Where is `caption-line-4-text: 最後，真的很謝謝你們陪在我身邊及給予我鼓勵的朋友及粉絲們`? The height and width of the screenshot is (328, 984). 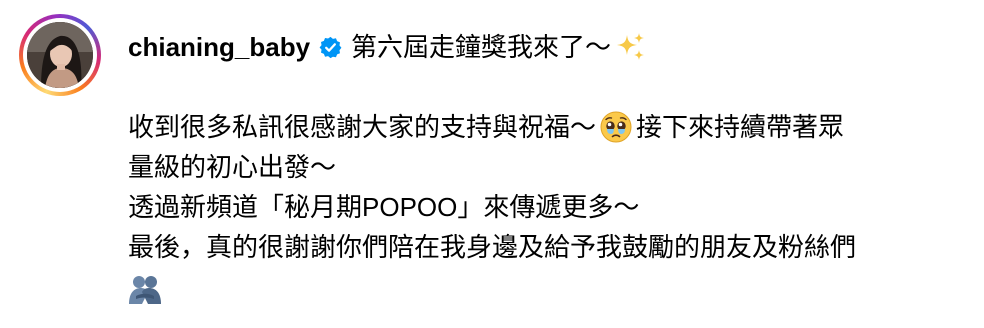 caption-line-4-text: 最後，真的很謝謝你們陪在我身邊及給予我鼓勵的朋友及粉絲們 is located at coordinates (492, 247).